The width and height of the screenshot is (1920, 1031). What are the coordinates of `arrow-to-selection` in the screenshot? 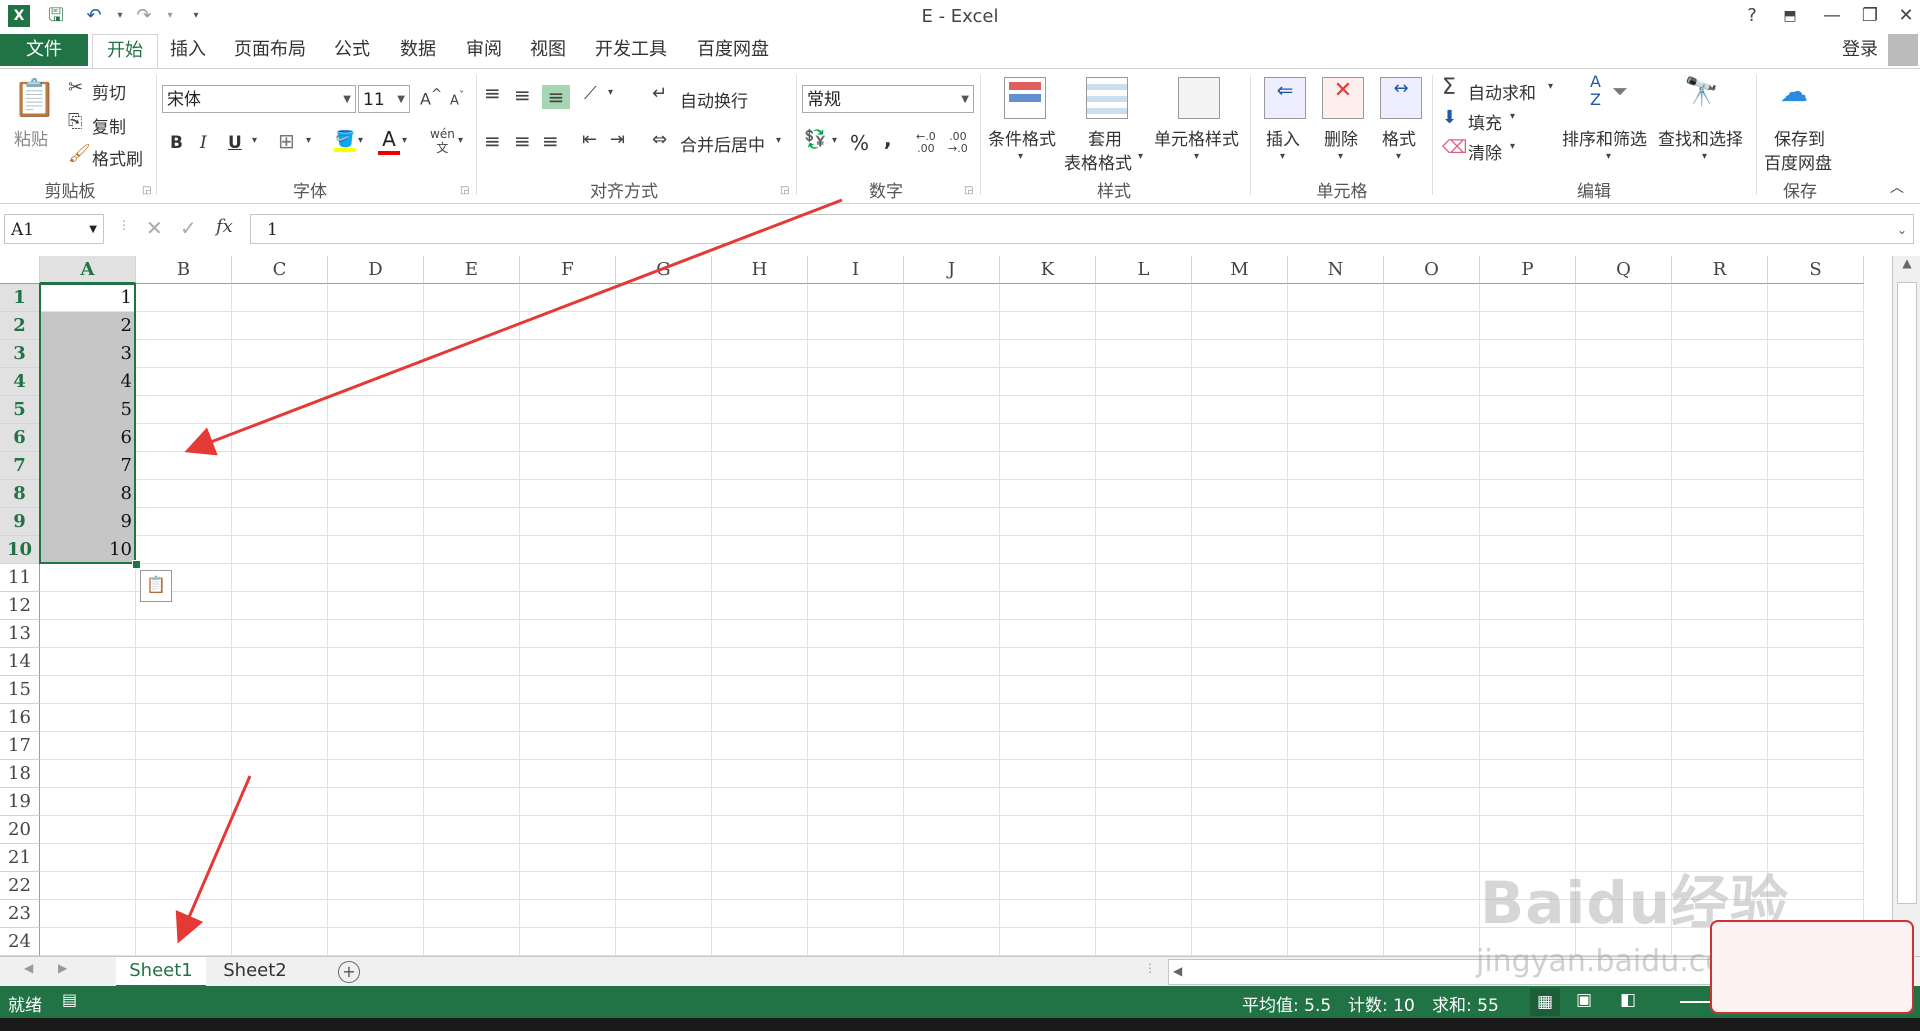 It's located at (513, 327).